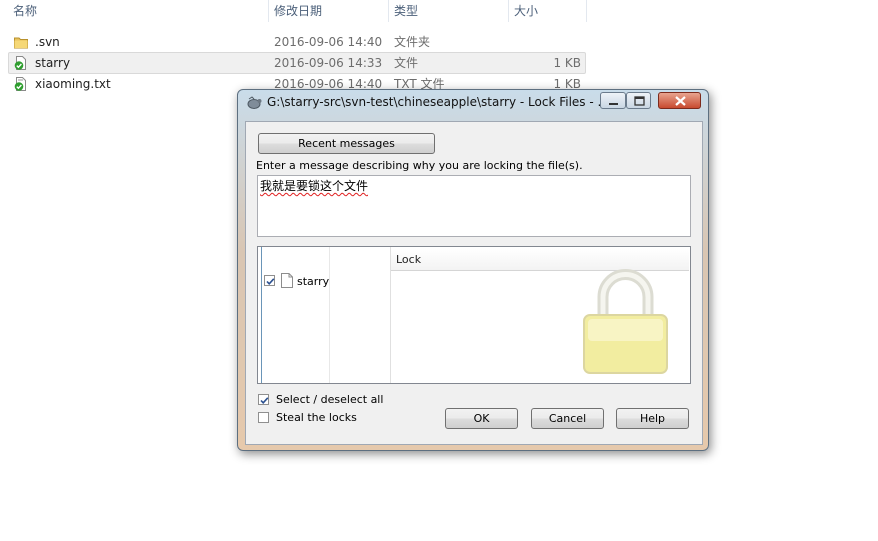 The image size is (878, 541). What do you see at coordinates (526, 11) in the screenshot?
I see `column-header-size: 大小` at bounding box center [526, 11].